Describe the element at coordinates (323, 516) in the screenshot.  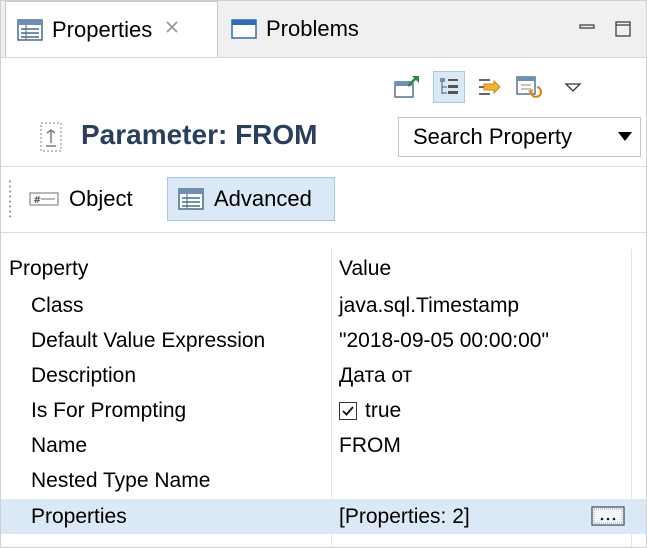
I see `table-row-selected: Properties [Properties: 2]` at that location.